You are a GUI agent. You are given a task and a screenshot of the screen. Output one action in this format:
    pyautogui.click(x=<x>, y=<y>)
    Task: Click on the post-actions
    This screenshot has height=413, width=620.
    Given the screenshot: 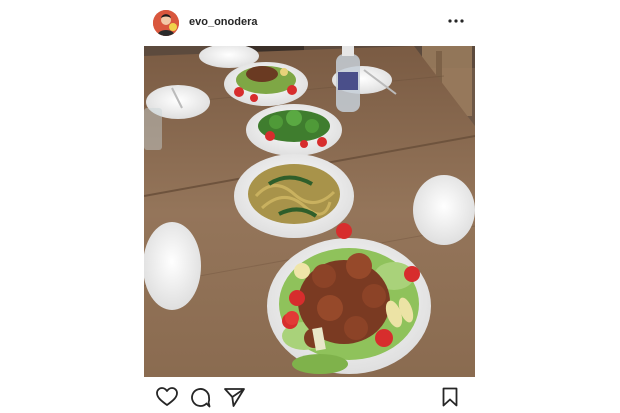 What is the action you would take?
    pyautogui.click(x=309, y=397)
    